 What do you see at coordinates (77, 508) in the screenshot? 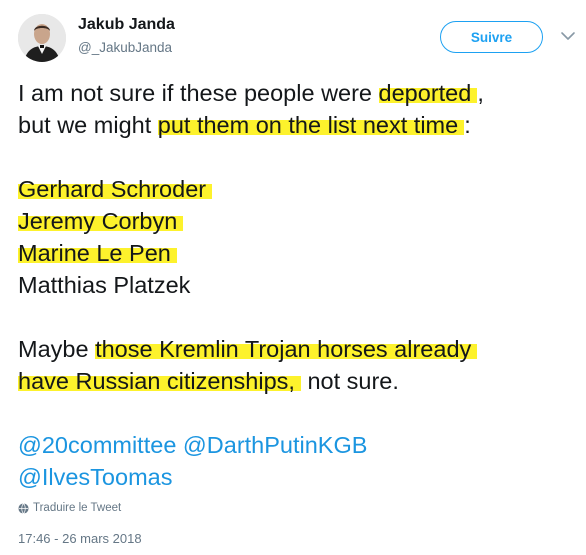
I see `translate-label: Traduire le Tweet` at bounding box center [77, 508].